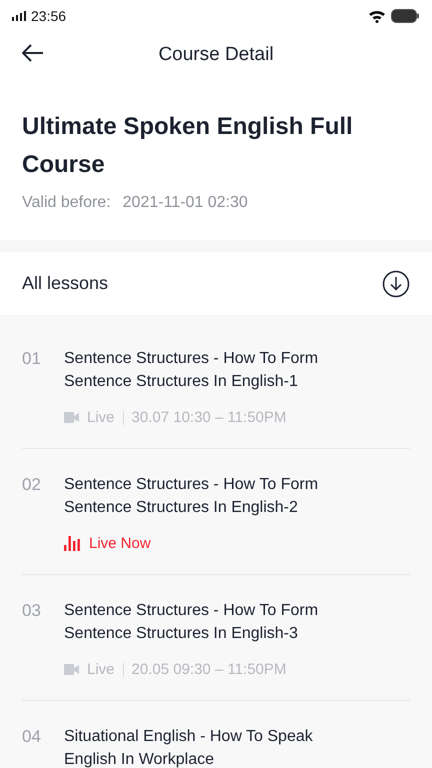 Image resolution: width=432 pixels, height=768 pixels. I want to click on lesson-item: 03 Sentence Structures - How To Form Sentence Structures In English-3 Live 20.05 09:30 – 11:50PM, so click(216, 638).